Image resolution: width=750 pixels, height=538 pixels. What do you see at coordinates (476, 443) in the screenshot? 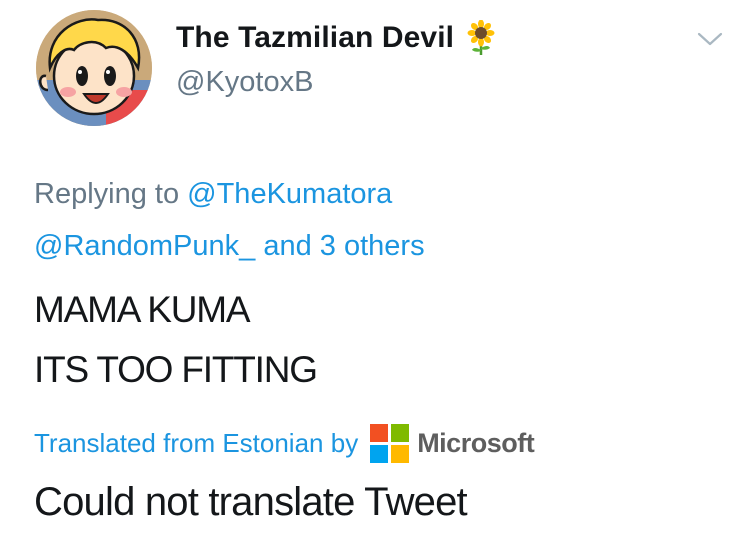
I see `translation-provider: Microsoft` at bounding box center [476, 443].